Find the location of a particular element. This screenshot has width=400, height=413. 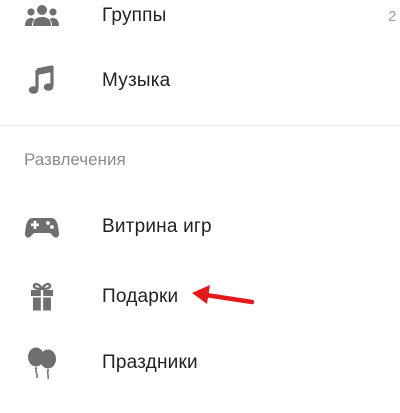

menu-item-games: Витрина игр is located at coordinates (200, 227).